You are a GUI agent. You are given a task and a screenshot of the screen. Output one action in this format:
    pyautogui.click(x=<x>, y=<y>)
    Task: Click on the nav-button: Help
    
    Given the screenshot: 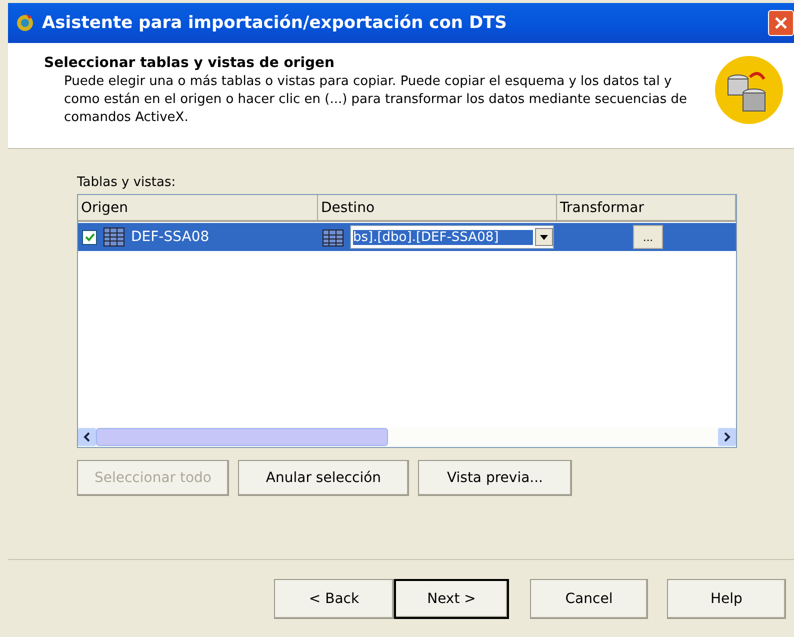 What is the action you would take?
    pyautogui.click(x=726, y=598)
    